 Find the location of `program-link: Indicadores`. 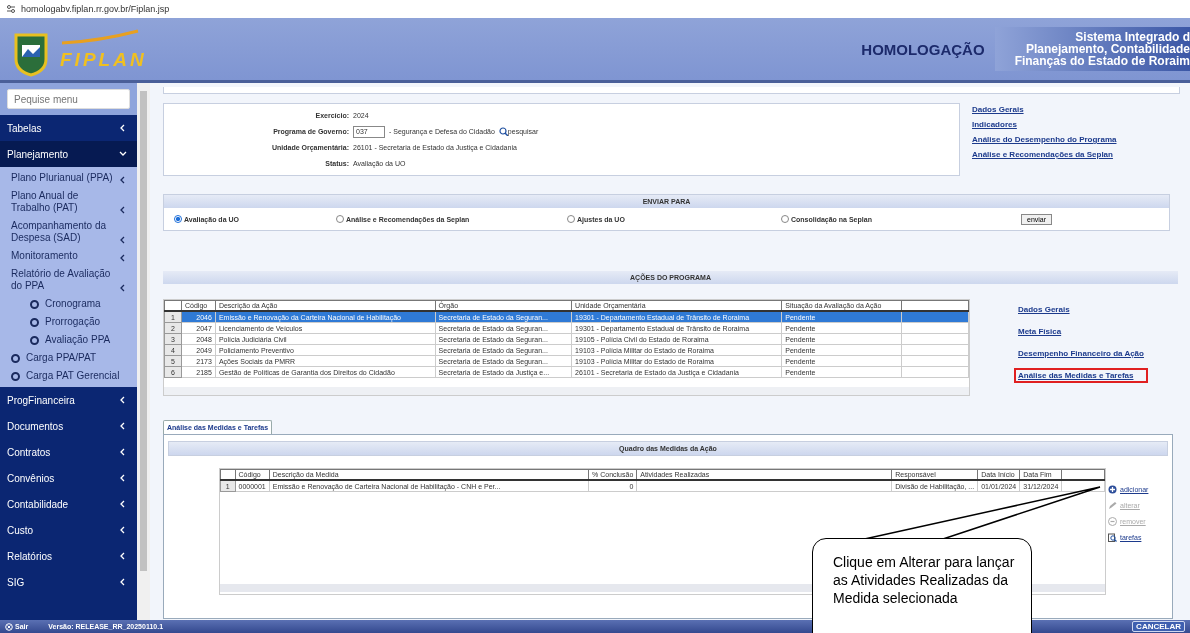

program-link: Indicadores is located at coordinates (1044, 124).